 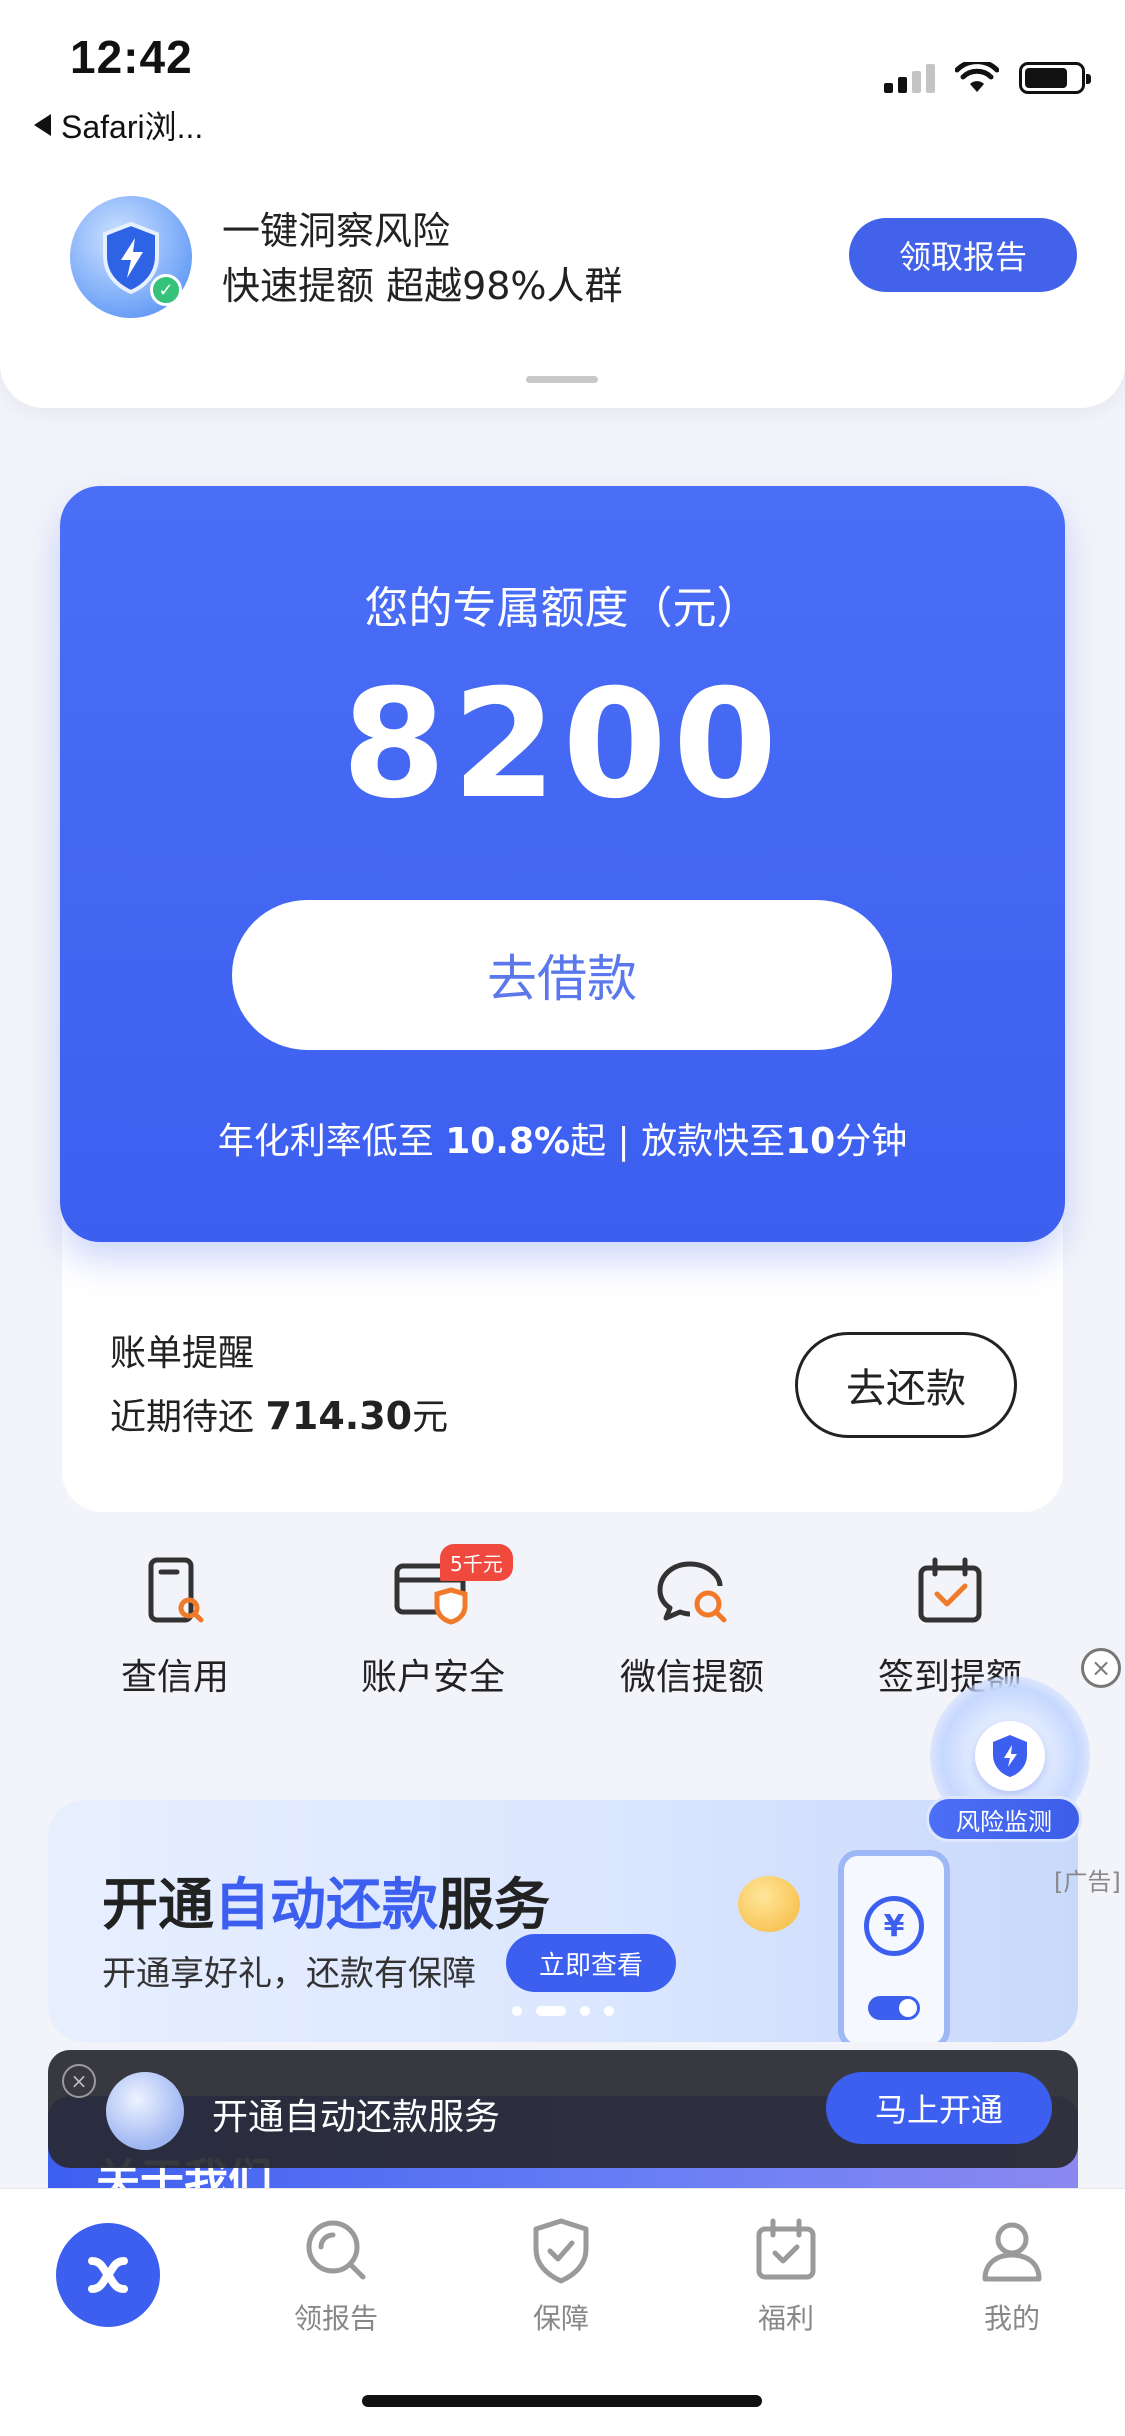 I want to click on rate-note: 年化利率低至 10.8%起 | 放款快至10分钟, so click(x=562, y=1141).